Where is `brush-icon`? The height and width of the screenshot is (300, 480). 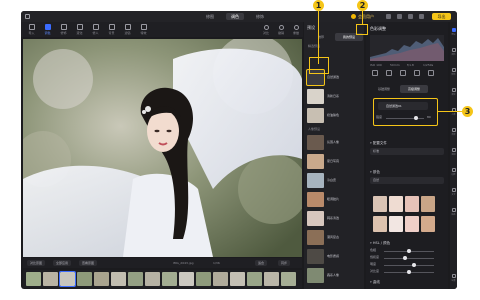 brush-icon is located at coordinates (389, 73).